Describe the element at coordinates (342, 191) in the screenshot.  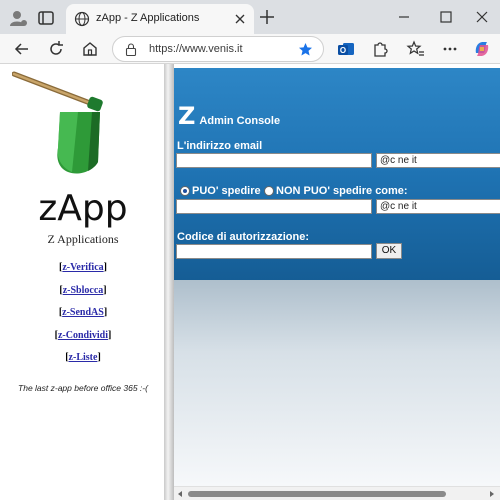
I see `radio-cannot-send-label: NON PUO' spedire come:` at that location.